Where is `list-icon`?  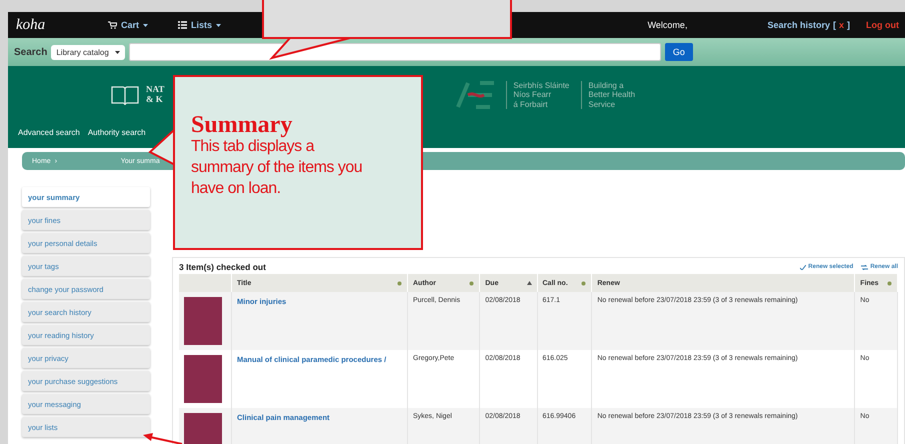
list-icon is located at coordinates (182, 25).